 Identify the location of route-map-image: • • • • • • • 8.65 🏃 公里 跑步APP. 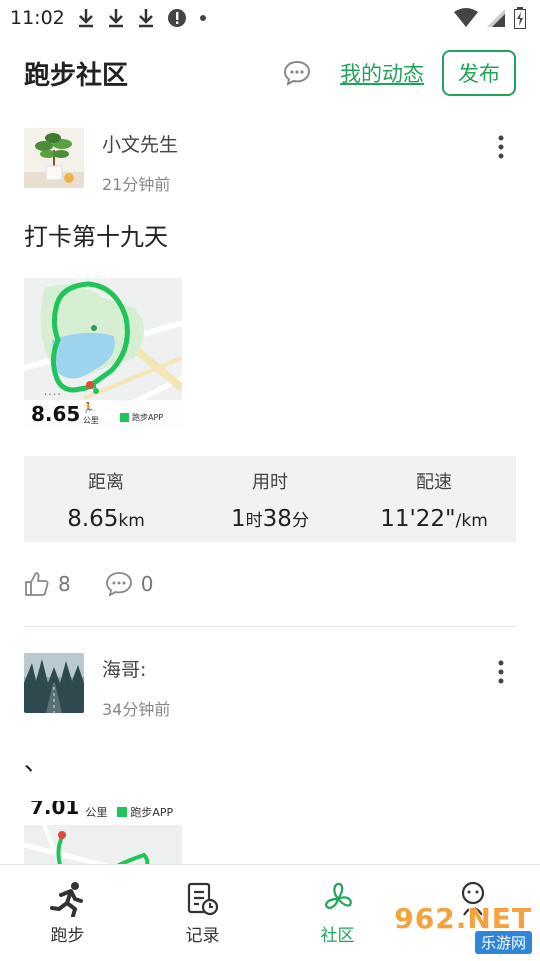
(103, 353).